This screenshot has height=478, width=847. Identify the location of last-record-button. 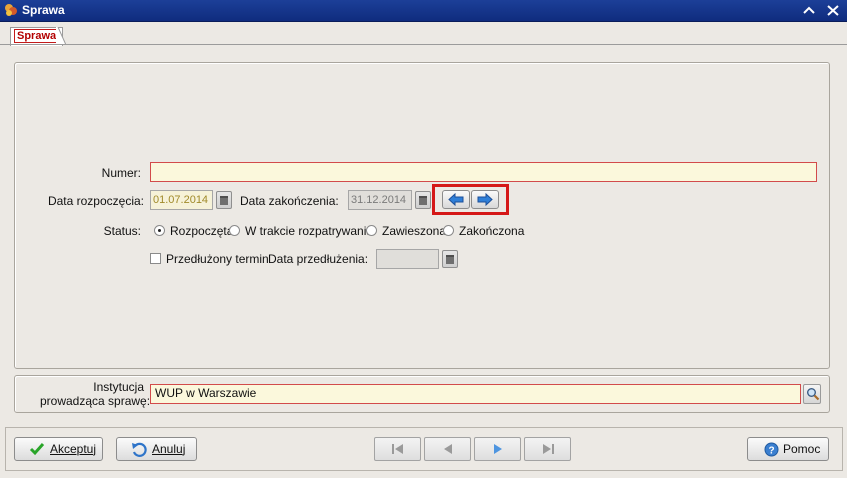
(547, 449).